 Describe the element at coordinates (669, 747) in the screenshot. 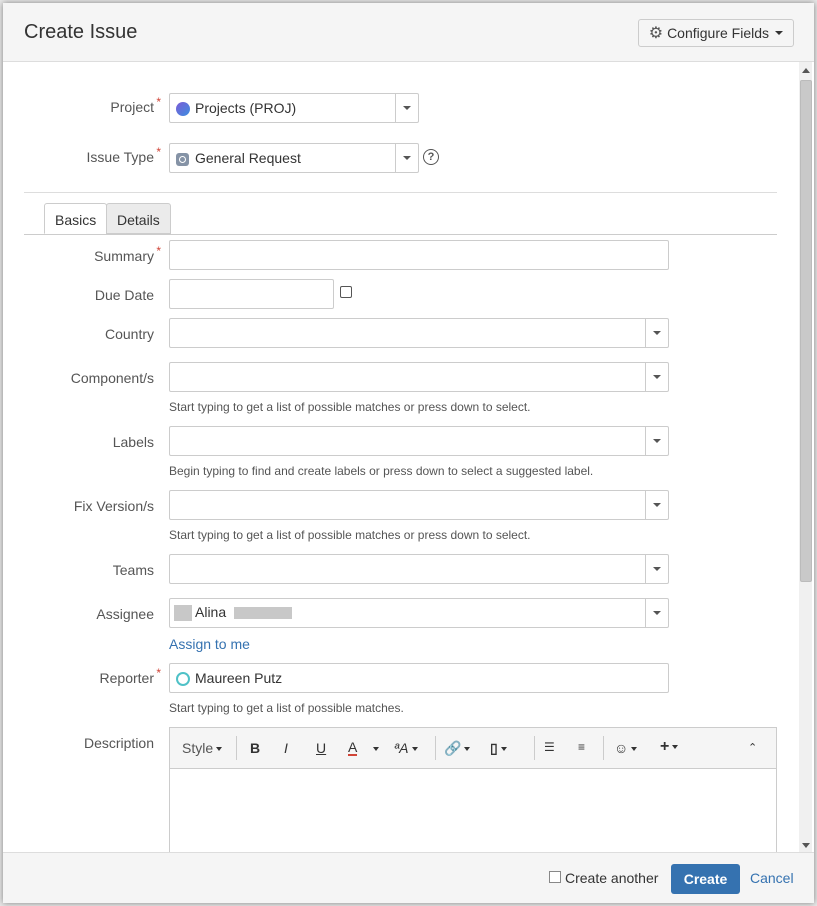

I see `insert-more-icon: +` at that location.